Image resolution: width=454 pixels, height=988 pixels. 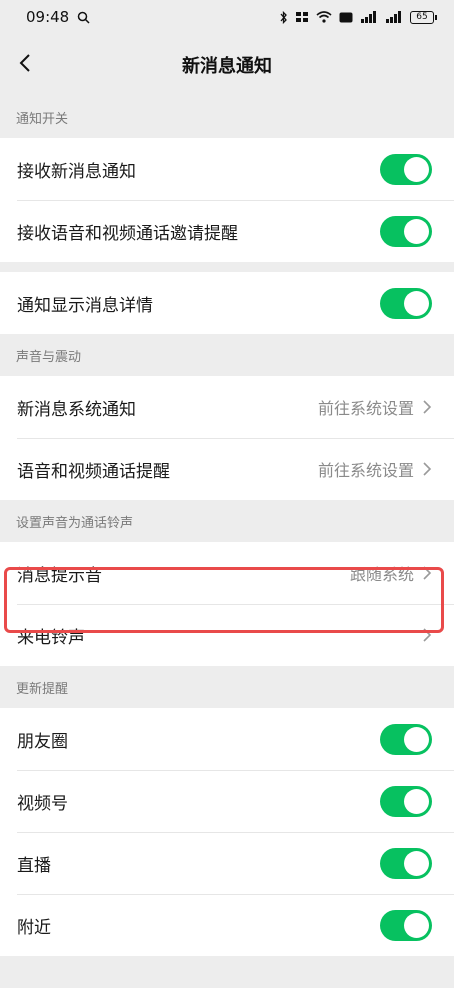 I want to click on status-time: 09:48, so click(x=48, y=17).